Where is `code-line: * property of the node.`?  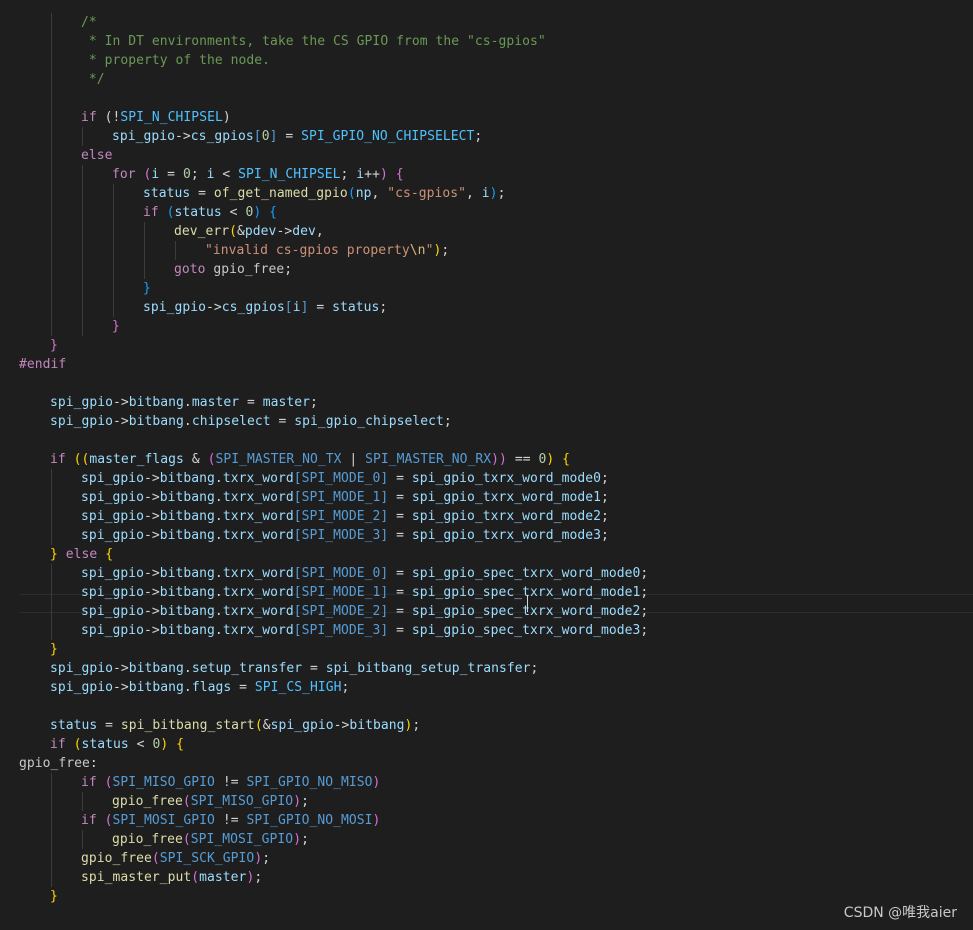 code-line: * property of the node. is located at coordinates (175, 60).